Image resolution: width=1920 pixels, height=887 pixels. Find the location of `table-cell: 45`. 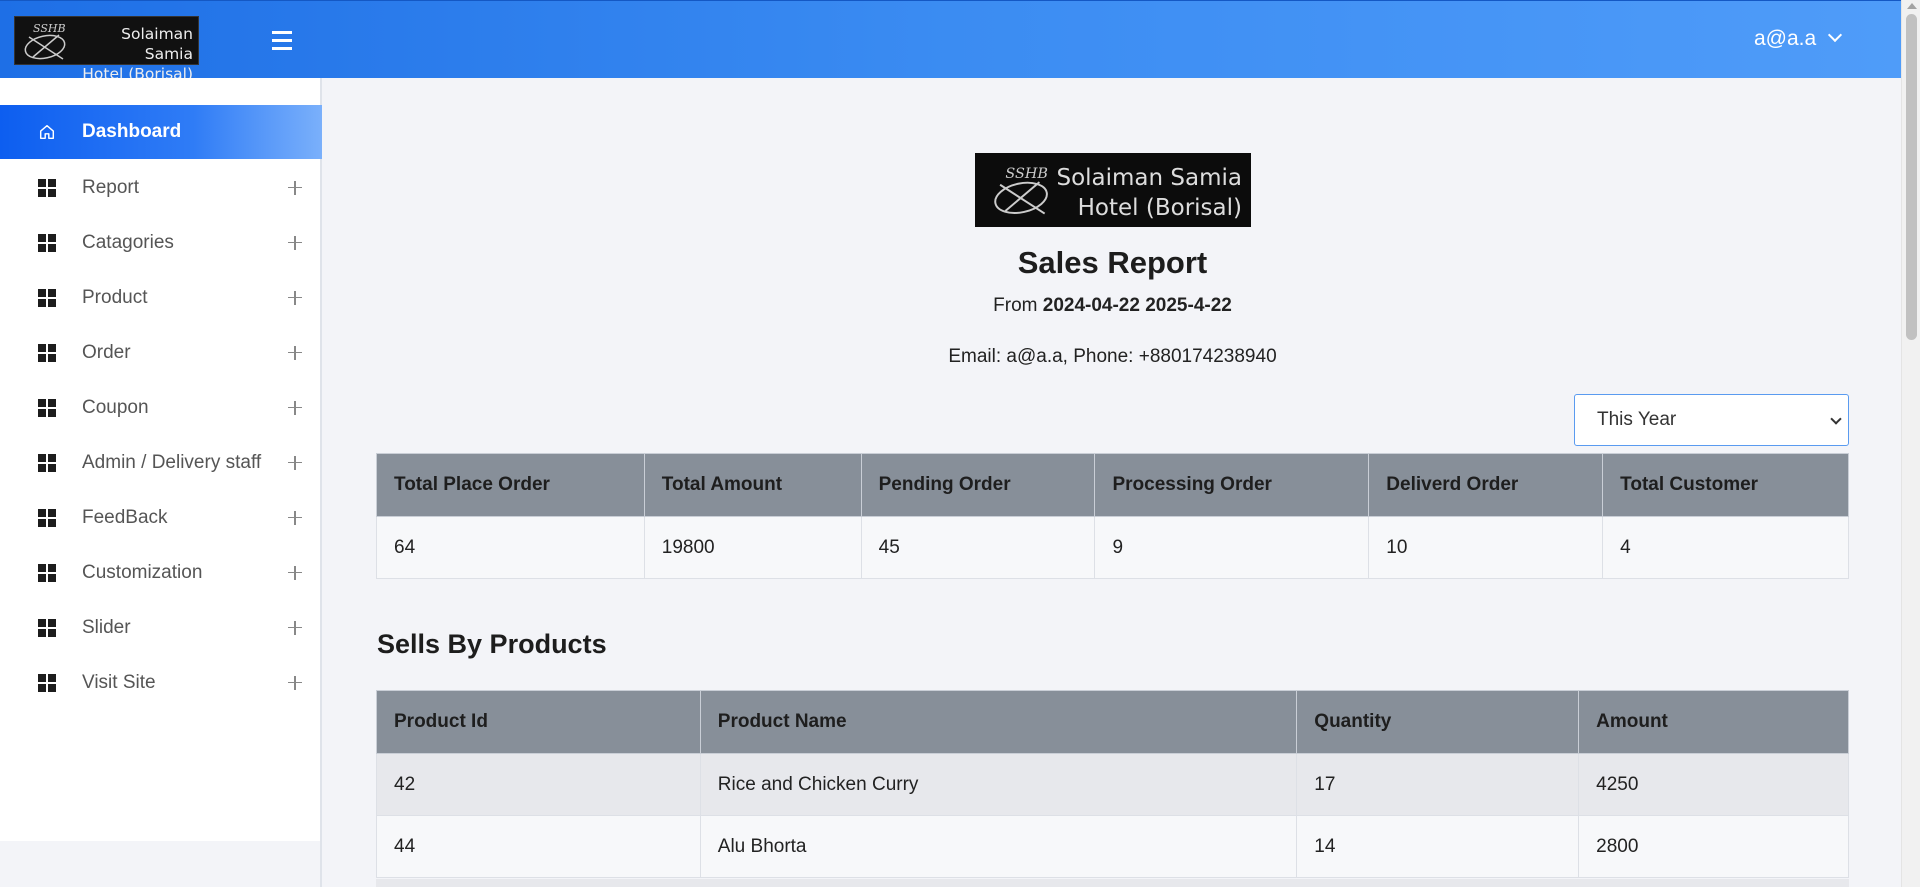

table-cell: 45 is located at coordinates (978, 547).